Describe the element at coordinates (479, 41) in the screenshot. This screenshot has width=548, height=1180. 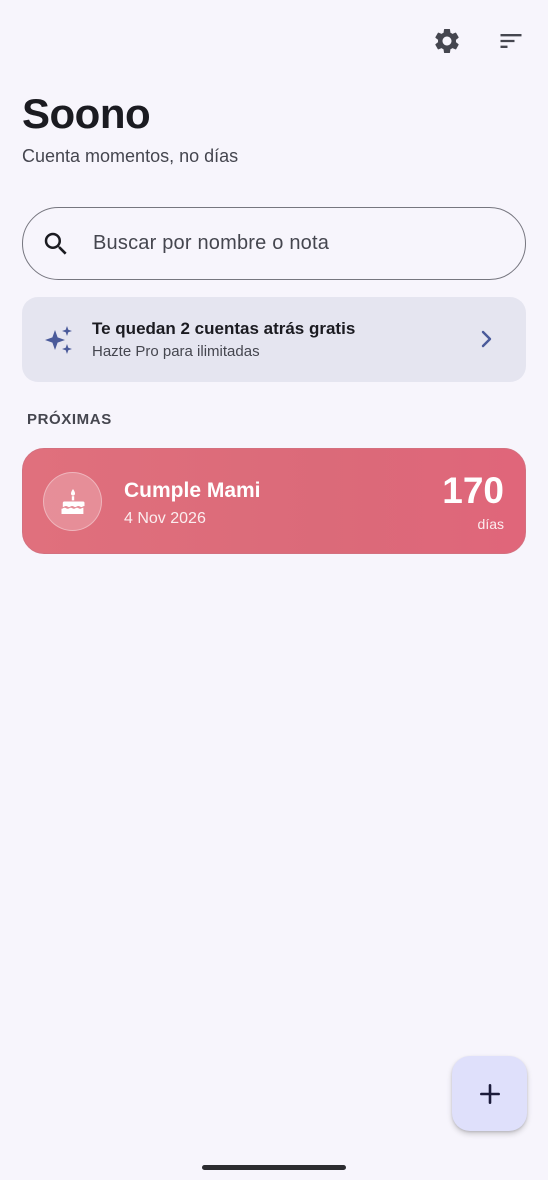
I see `top-bar` at that location.